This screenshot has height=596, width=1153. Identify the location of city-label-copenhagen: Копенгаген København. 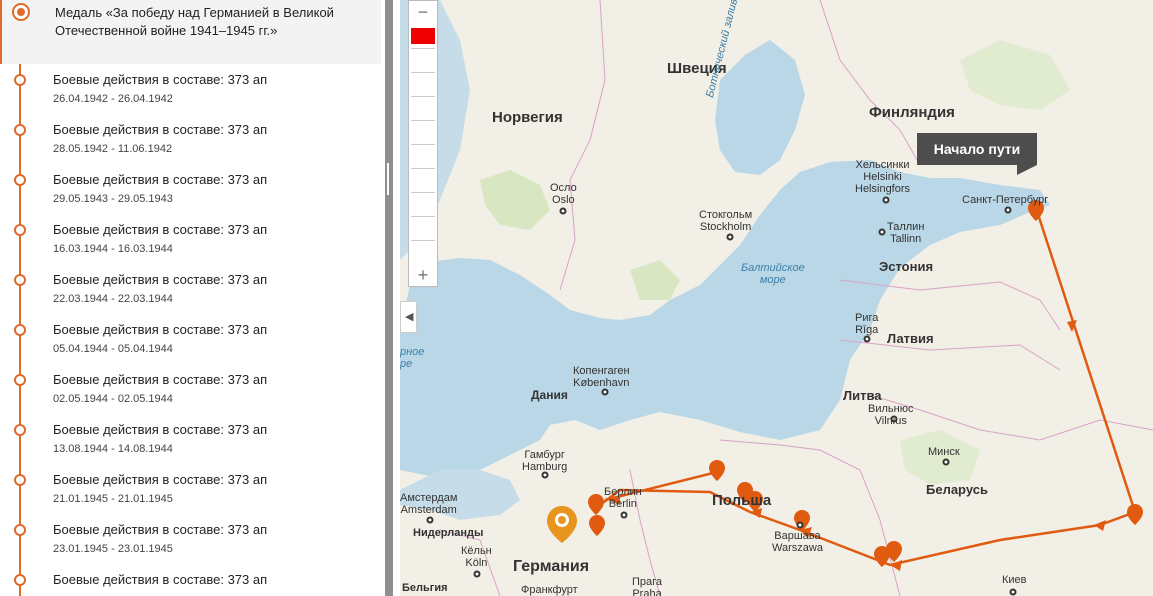
(601, 377).